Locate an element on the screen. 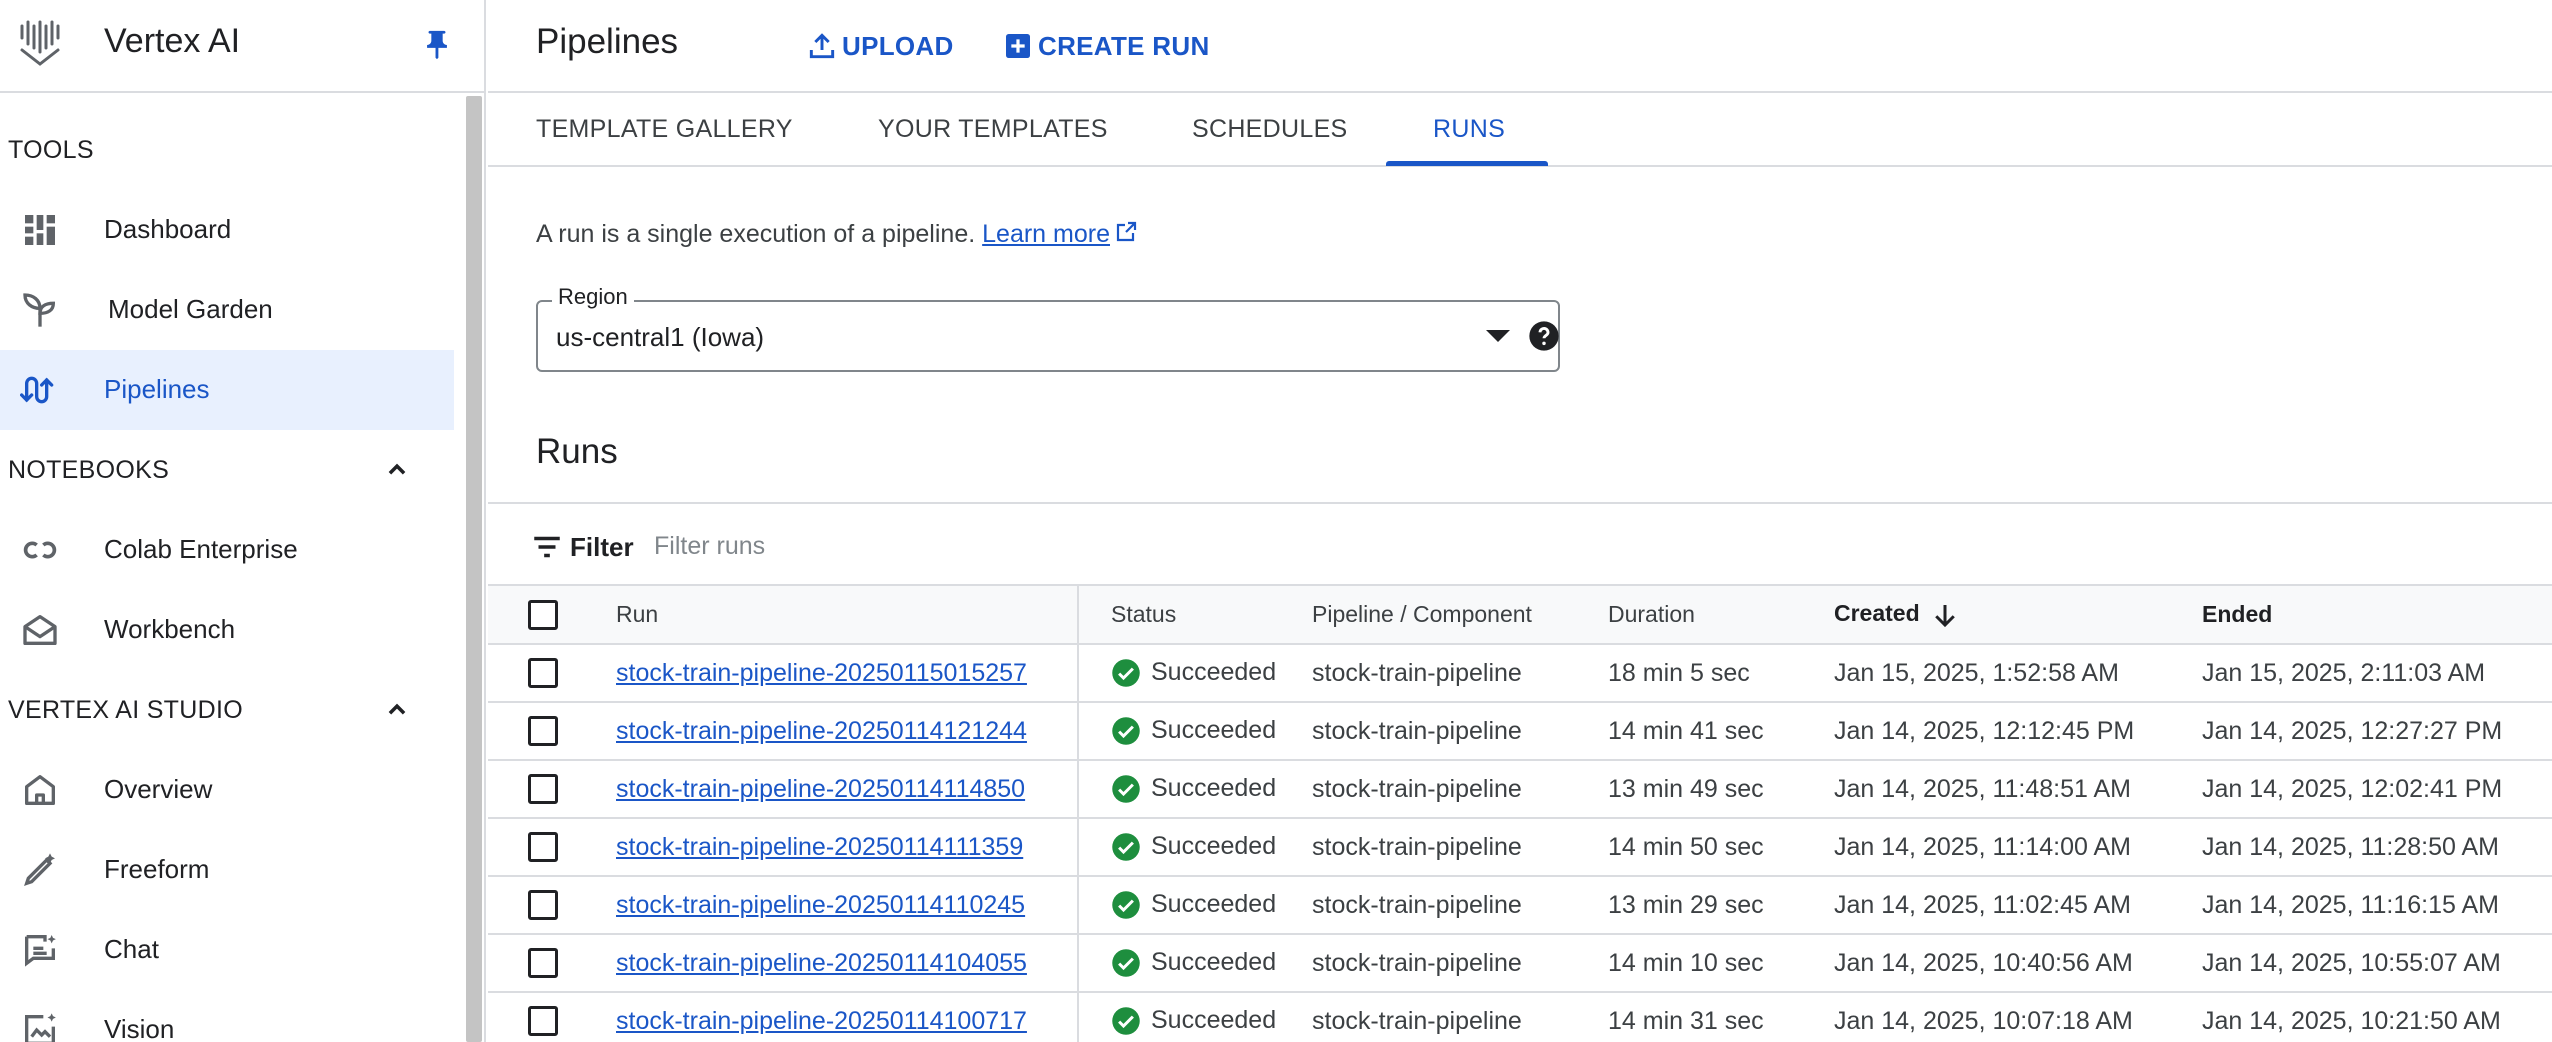 The image size is (2552, 1042). ended-cell: Jan 14, 2025, 11:28:50 AM is located at coordinates (2377, 847).